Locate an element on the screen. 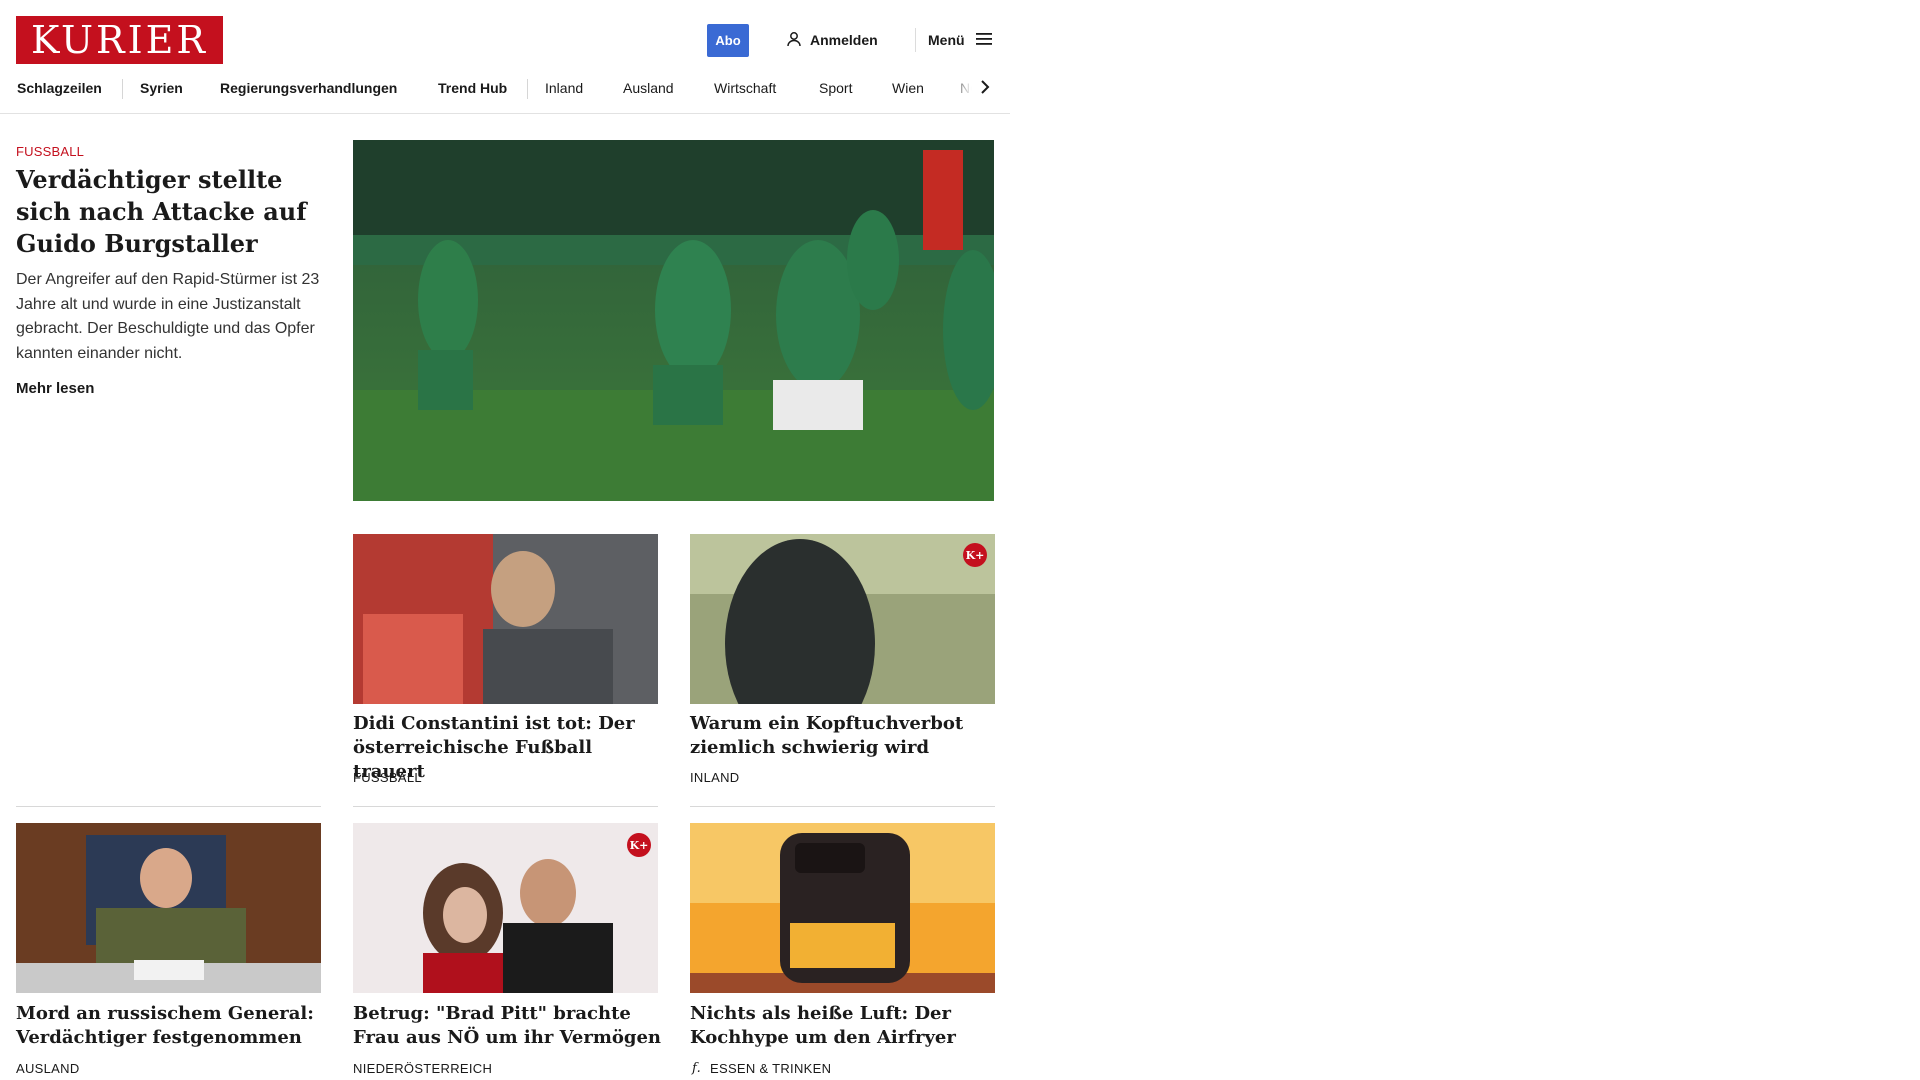 The width and height of the screenshot is (1920, 1080). kurier-logo: KURIER is located at coordinates (119, 40).